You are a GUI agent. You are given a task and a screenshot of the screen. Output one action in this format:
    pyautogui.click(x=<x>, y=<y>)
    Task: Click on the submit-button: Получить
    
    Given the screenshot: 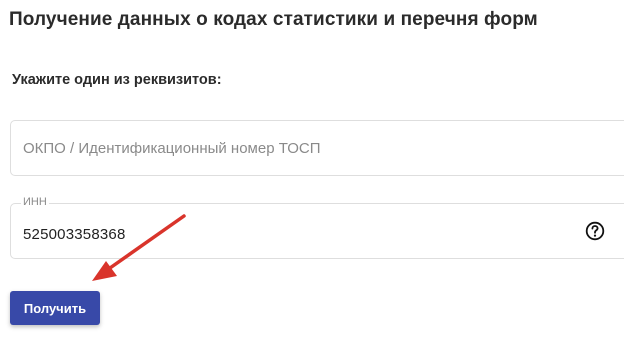 What is the action you would take?
    pyautogui.click(x=55, y=308)
    